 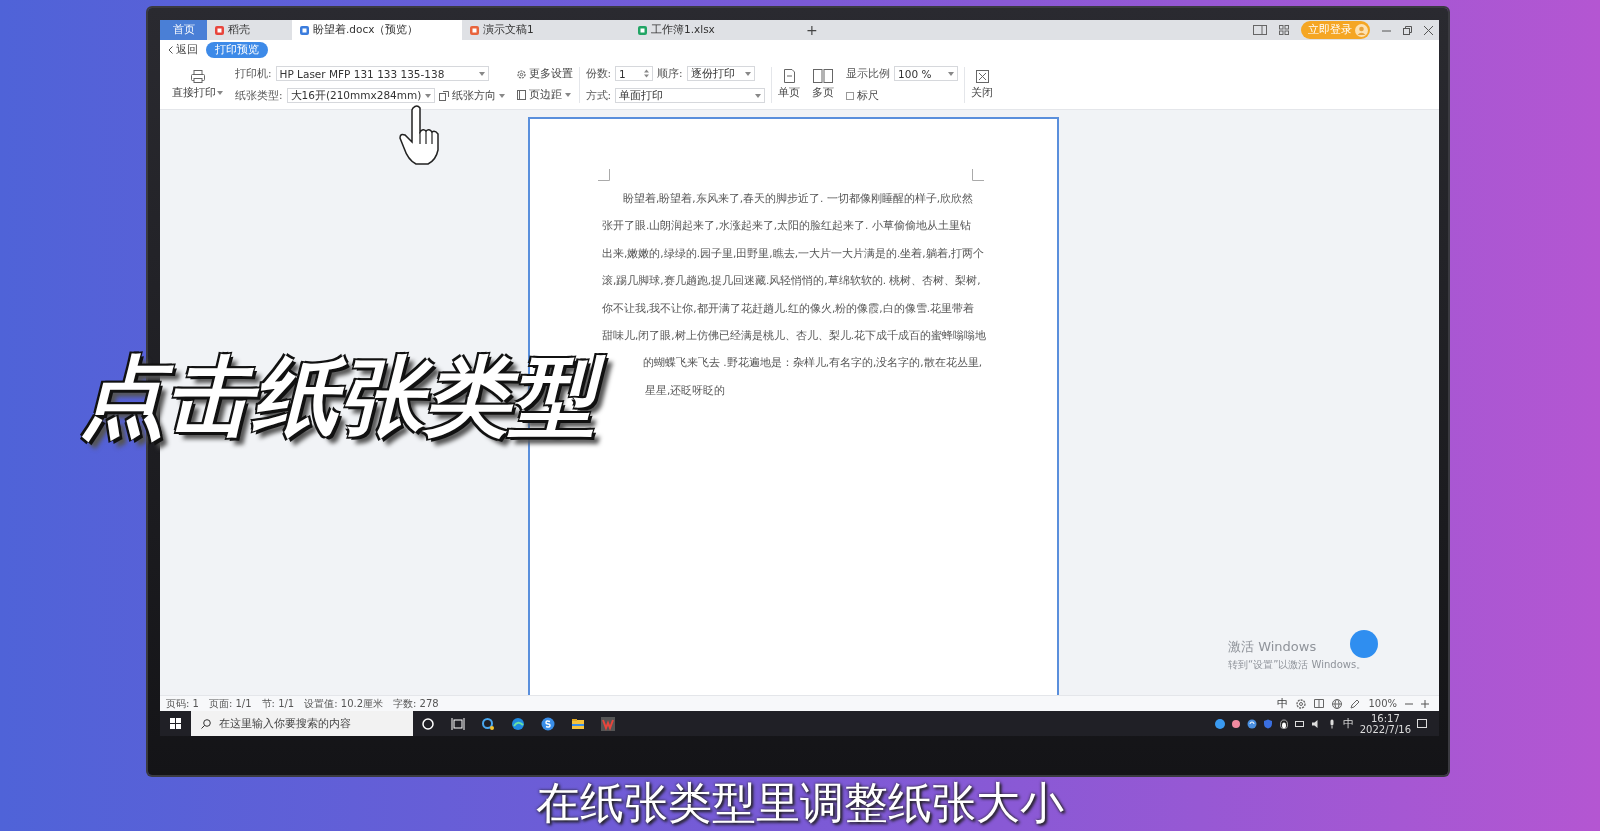 What do you see at coordinates (670, 73) in the screenshot?
I see `field-label: 顺序:` at bounding box center [670, 73].